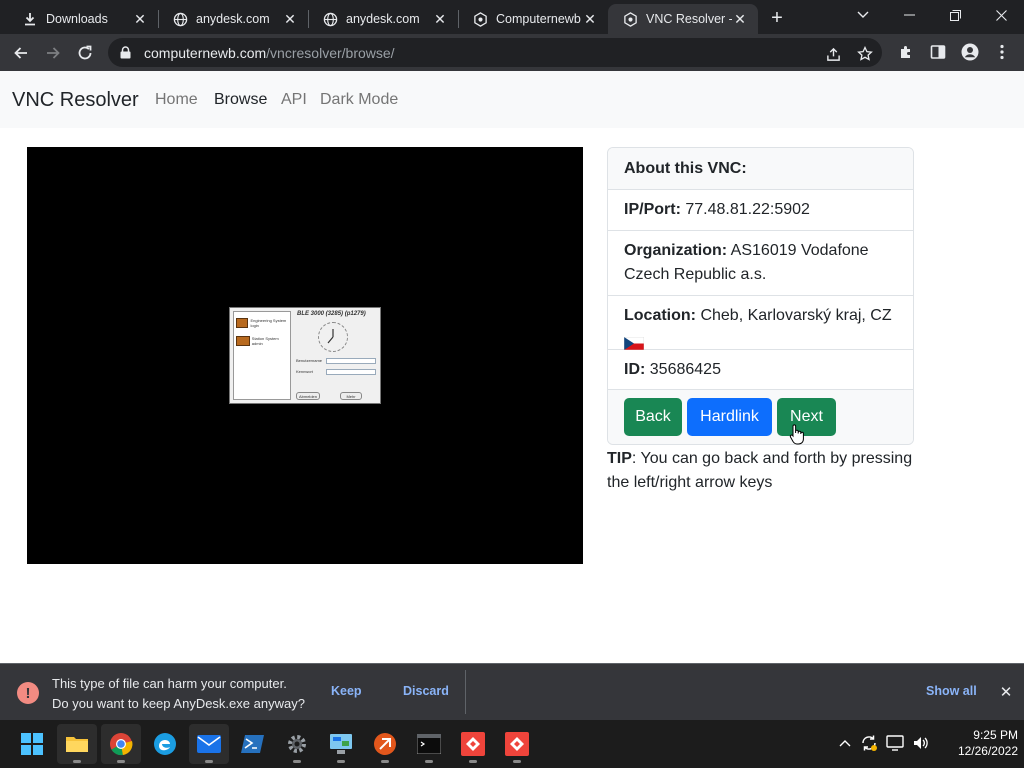 The image size is (1024, 768). I want to click on profile-icon, so click(970, 52).